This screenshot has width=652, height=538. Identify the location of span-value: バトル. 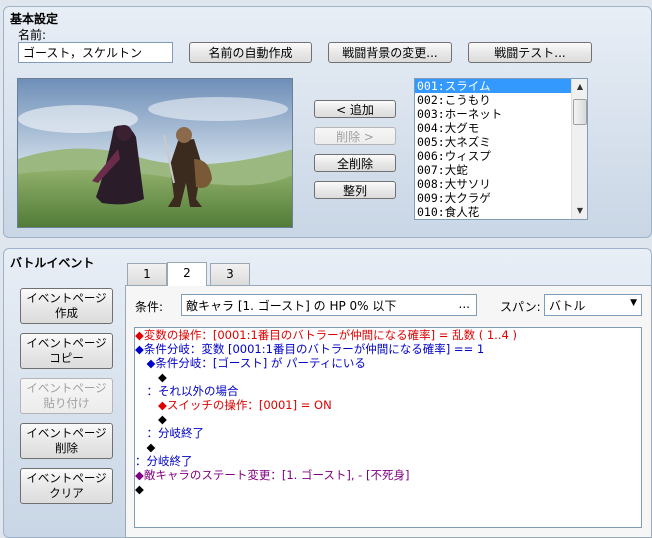
(567, 306).